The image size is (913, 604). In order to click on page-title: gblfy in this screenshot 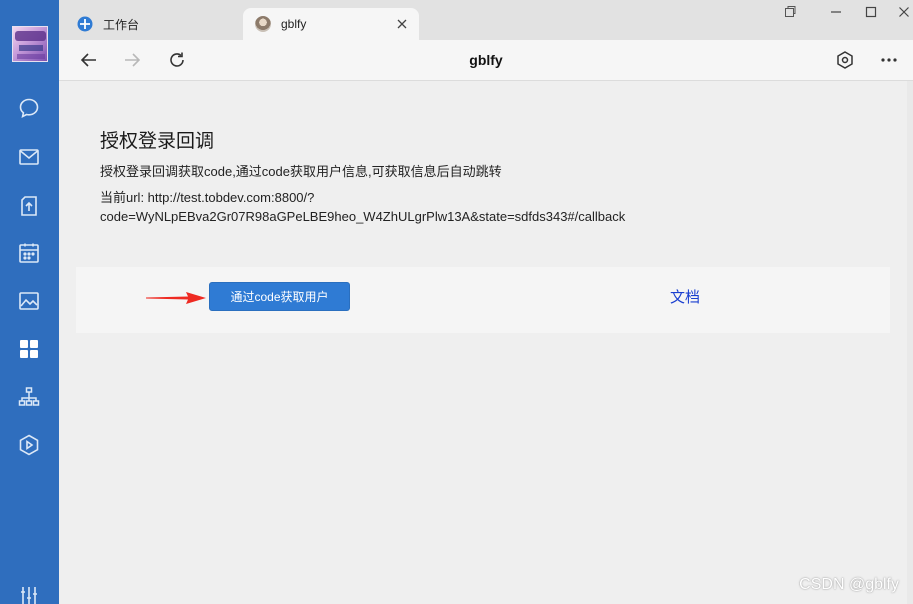, I will do `click(486, 60)`.